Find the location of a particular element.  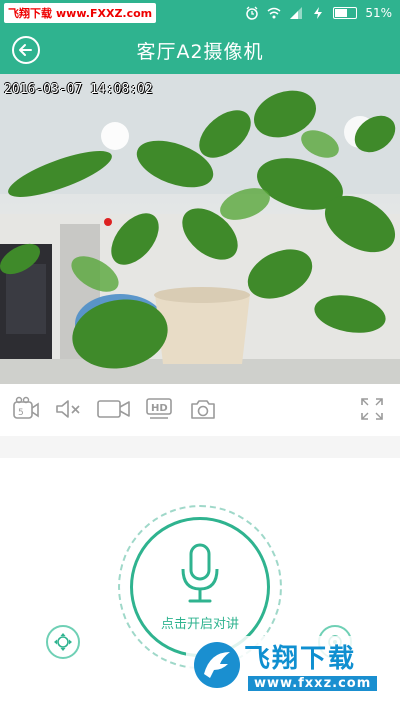

watermark-logo-icon is located at coordinates (217, 665).